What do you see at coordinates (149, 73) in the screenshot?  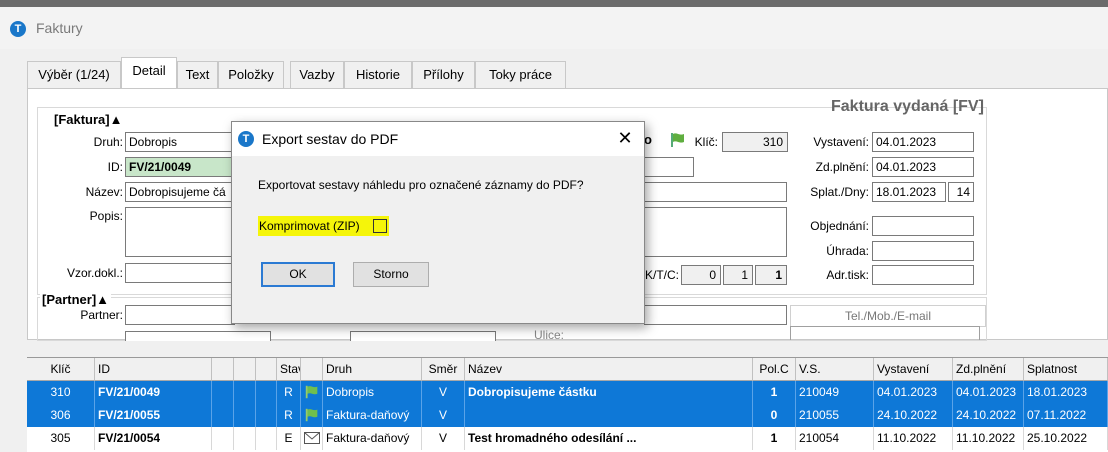 I see `tab-detail: Detail` at bounding box center [149, 73].